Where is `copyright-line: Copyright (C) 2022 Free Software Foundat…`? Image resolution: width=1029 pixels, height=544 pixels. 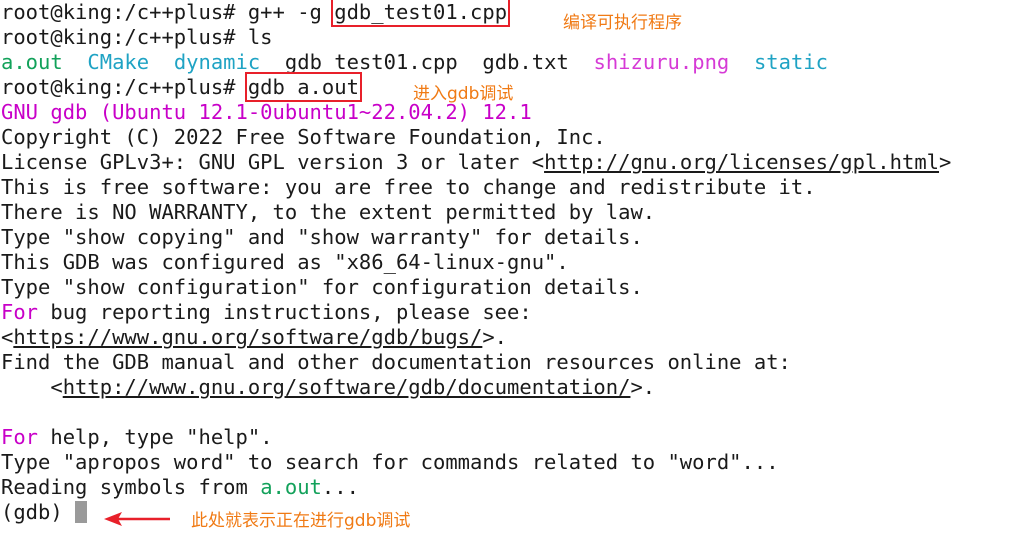 copyright-line: Copyright (C) 2022 Free Software Foundat… is located at coordinates (303, 137).